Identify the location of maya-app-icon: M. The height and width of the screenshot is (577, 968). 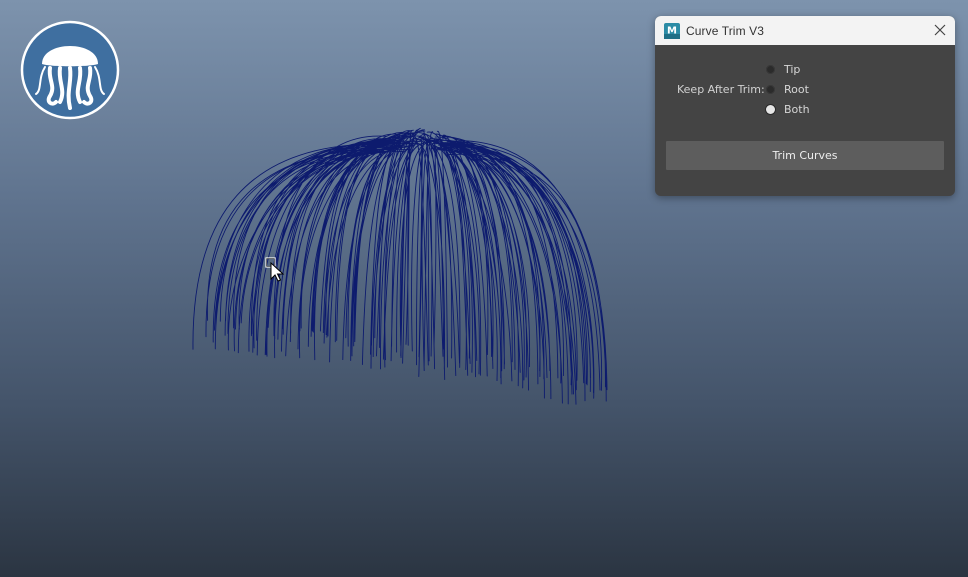
(672, 30).